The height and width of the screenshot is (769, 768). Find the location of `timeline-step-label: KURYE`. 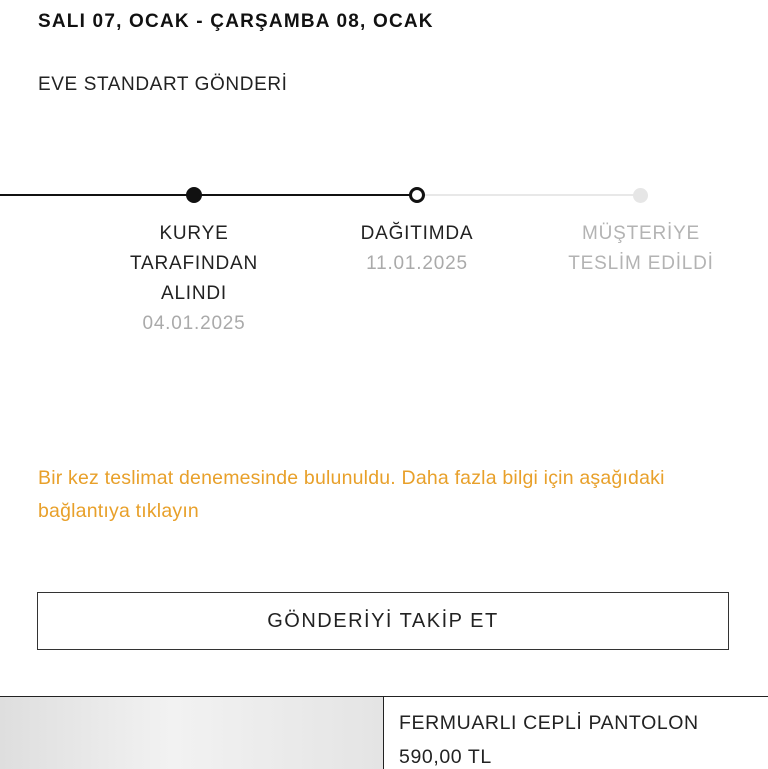

timeline-step-label: KURYE is located at coordinates (194, 233).